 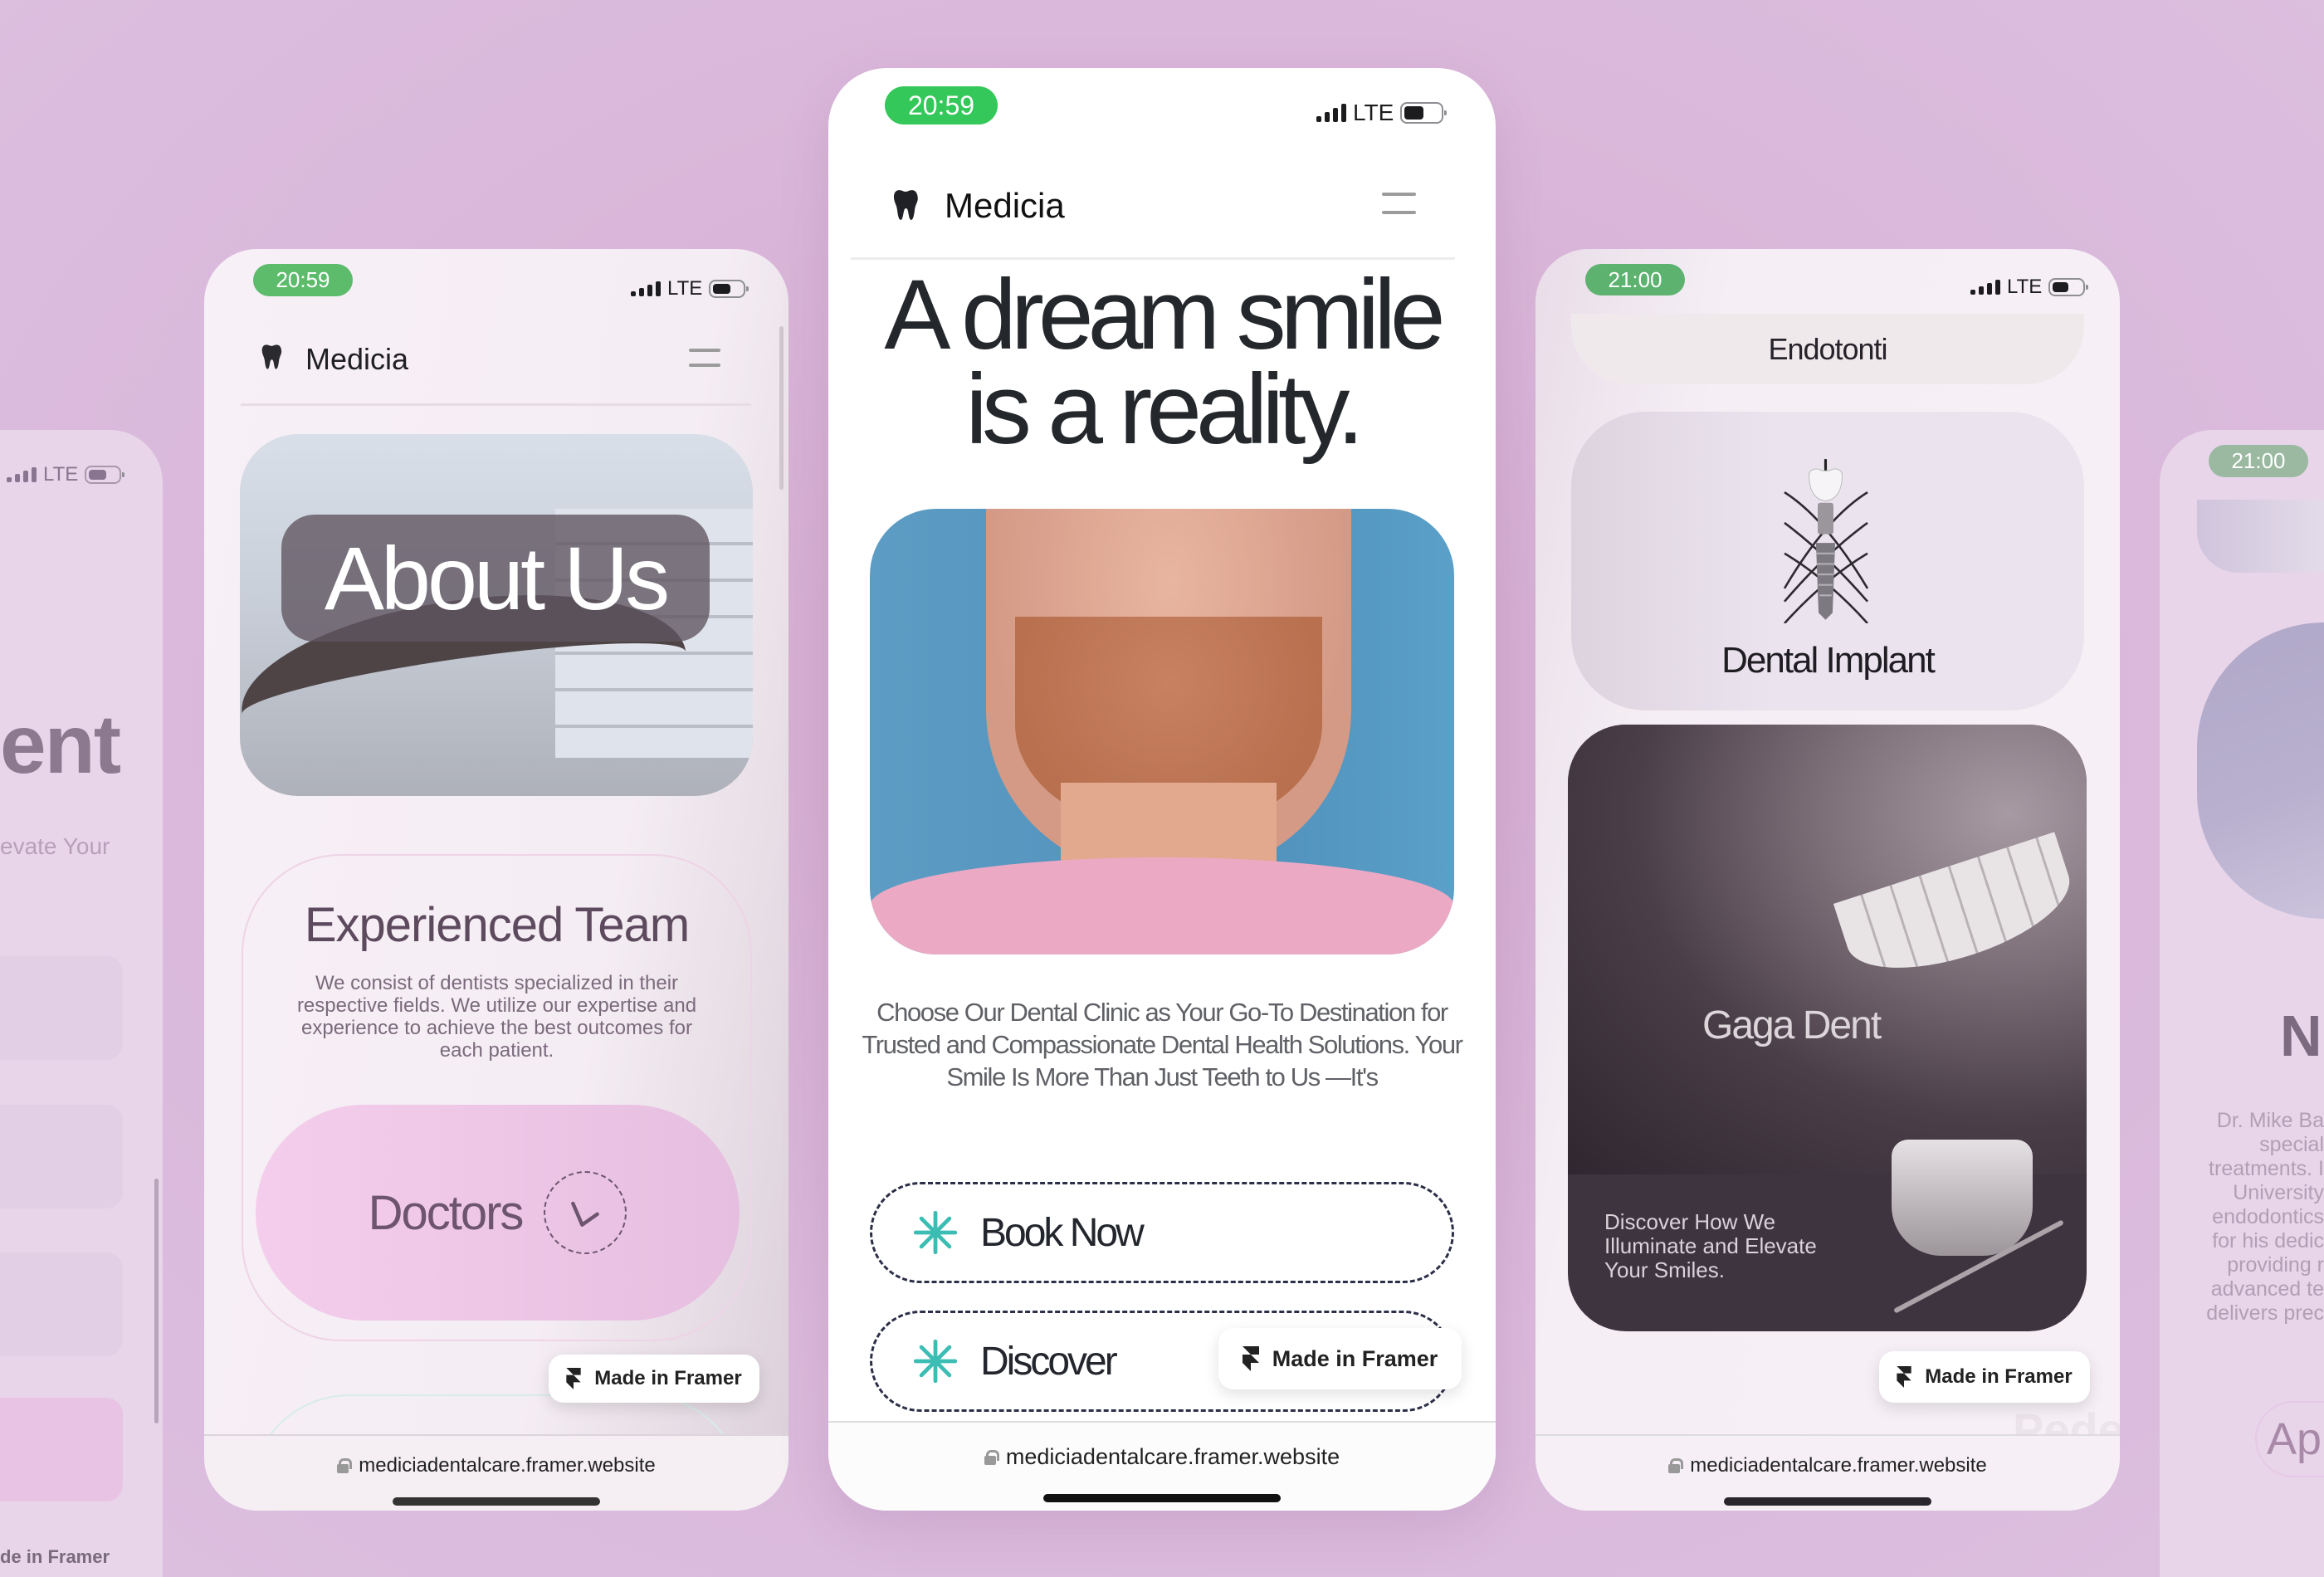 I want to click on denture-model-image, so click(x=1962, y=1198).